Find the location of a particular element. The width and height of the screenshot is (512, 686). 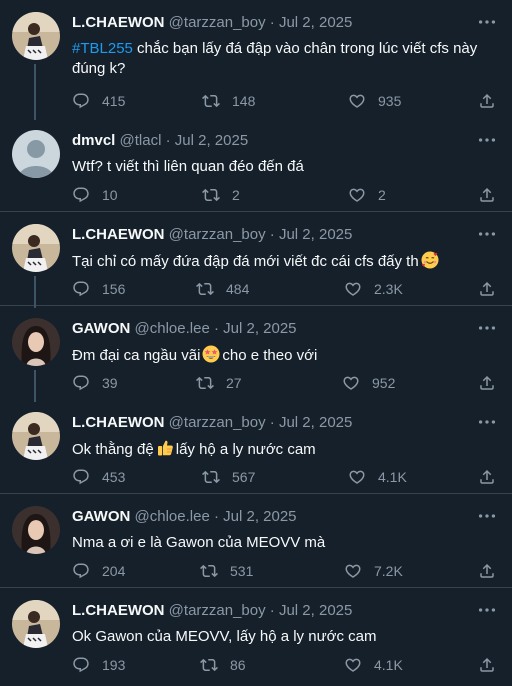

retweet-button: 27 is located at coordinates (219, 383).